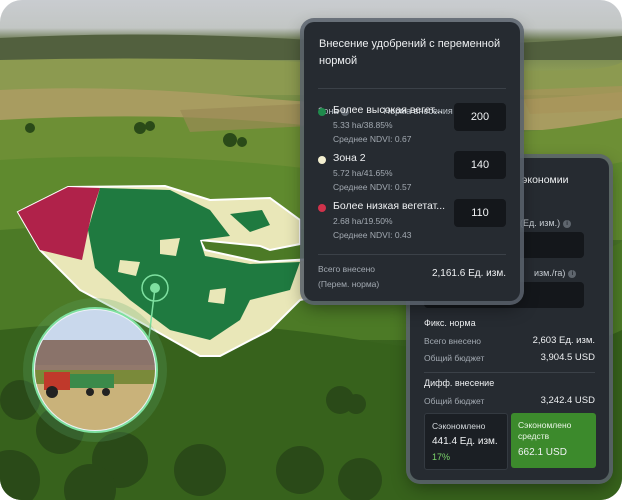 This screenshot has width=628, height=500. What do you see at coordinates (410, 52) in the screenshot?
I see `panel-title: Внесение удобрений с переменной нормой` at bounding box center [410, 52].